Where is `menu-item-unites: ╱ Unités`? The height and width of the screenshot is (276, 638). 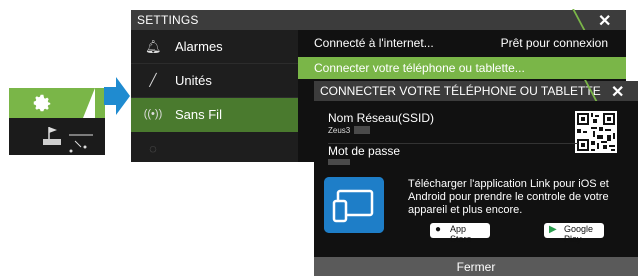
menu-item-unites: ╱ Unités is located at coordinates (214, 81).